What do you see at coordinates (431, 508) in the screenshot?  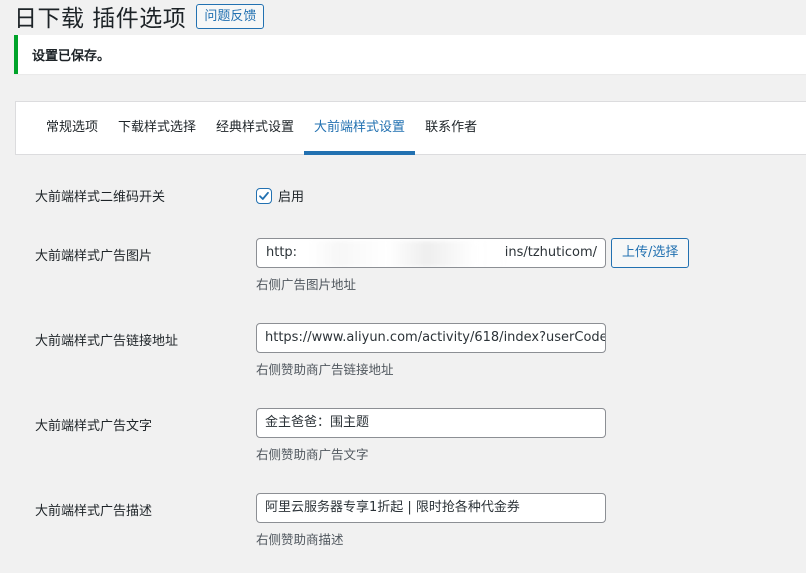 I see `ad-desc-input: 阿里云服务器专享1折起 | 限时抢各种代金券` at bounding box center [431, 508].